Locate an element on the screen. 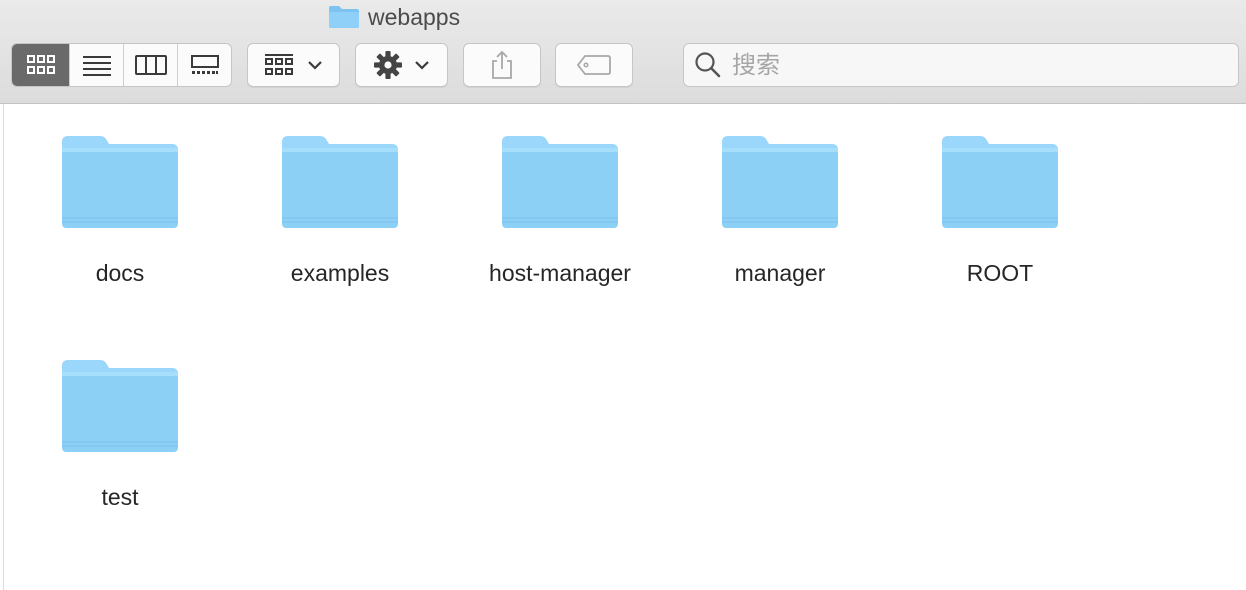 The height and width of the screenshot is (590, 1246). column-view-button is located at coordinates (151, 65).